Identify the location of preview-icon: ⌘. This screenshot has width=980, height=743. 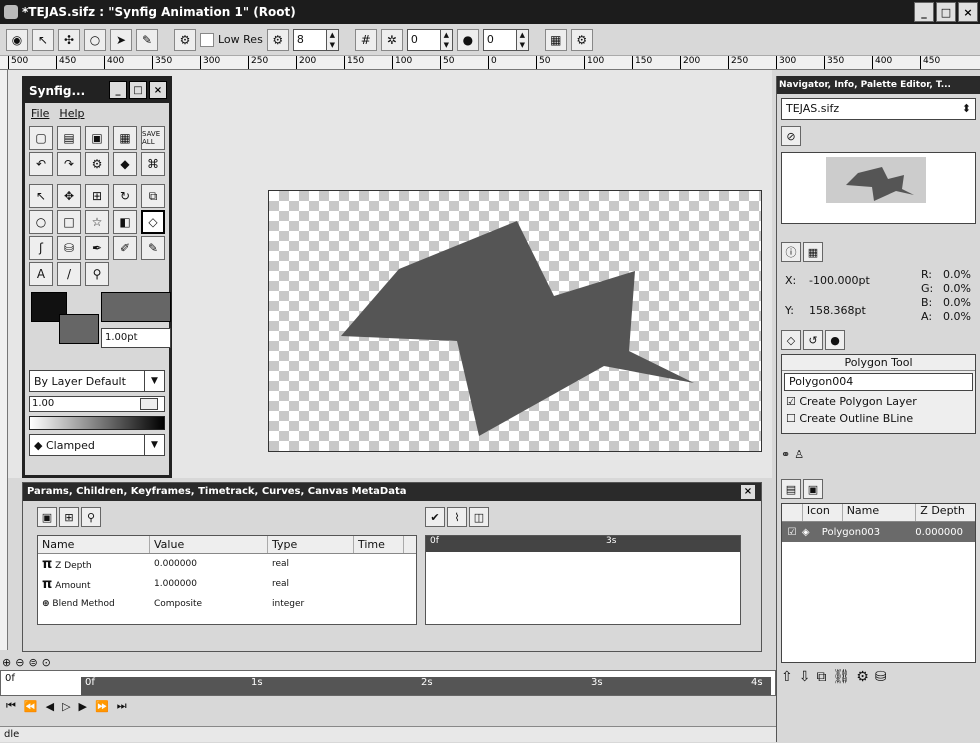
(153, 164).